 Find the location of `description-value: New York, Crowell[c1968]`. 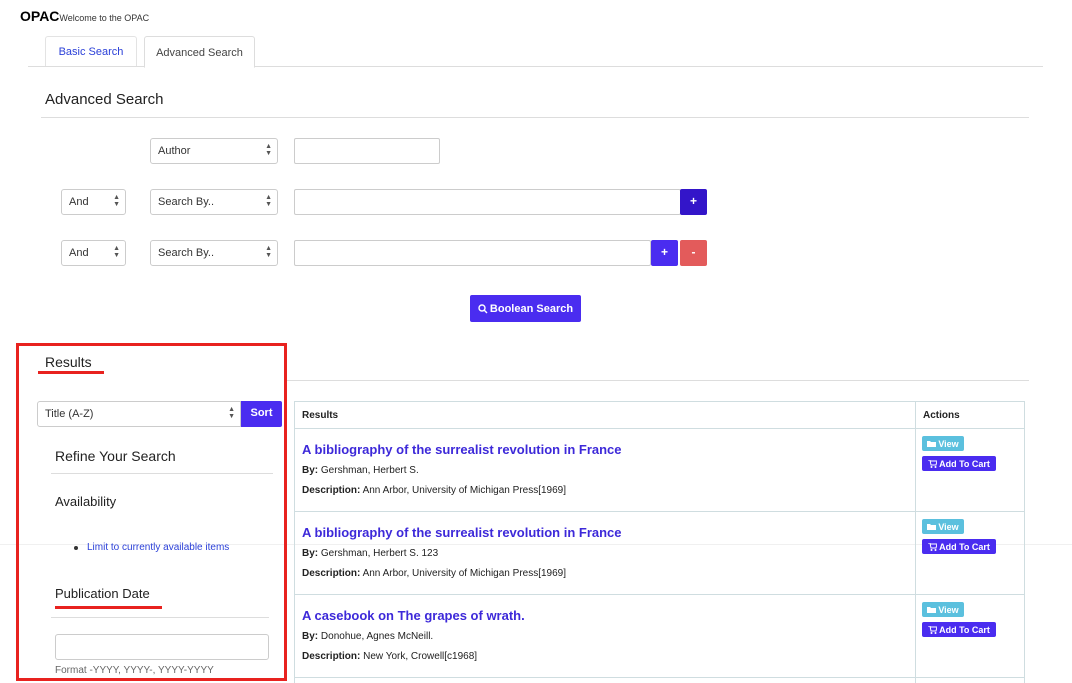

description-value: New York, Crowell[c1968] is located at coordinates (420, 656).